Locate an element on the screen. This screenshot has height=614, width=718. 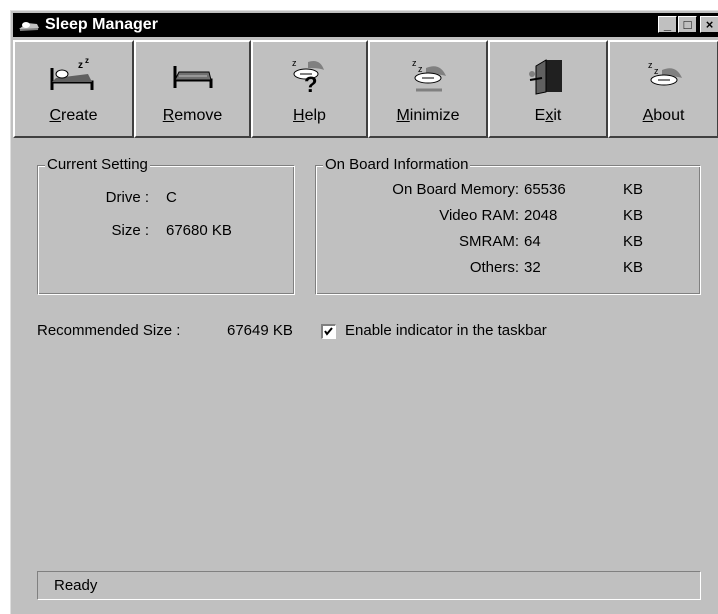
minimize-button: z z Minimize is located at coordinates (428, 89).